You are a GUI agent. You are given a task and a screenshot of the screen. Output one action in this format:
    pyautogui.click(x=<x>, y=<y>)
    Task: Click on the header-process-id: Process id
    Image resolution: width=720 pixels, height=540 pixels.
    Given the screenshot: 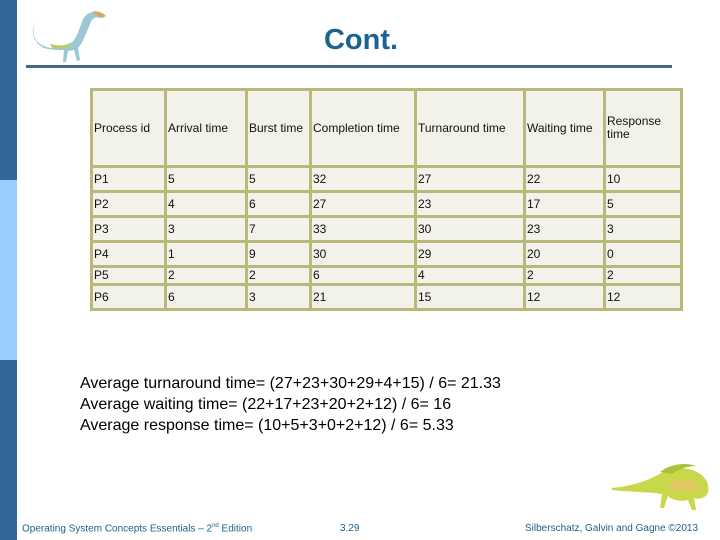 What is the action you would take?
    pyautogui.click(x=128, y=128)
    